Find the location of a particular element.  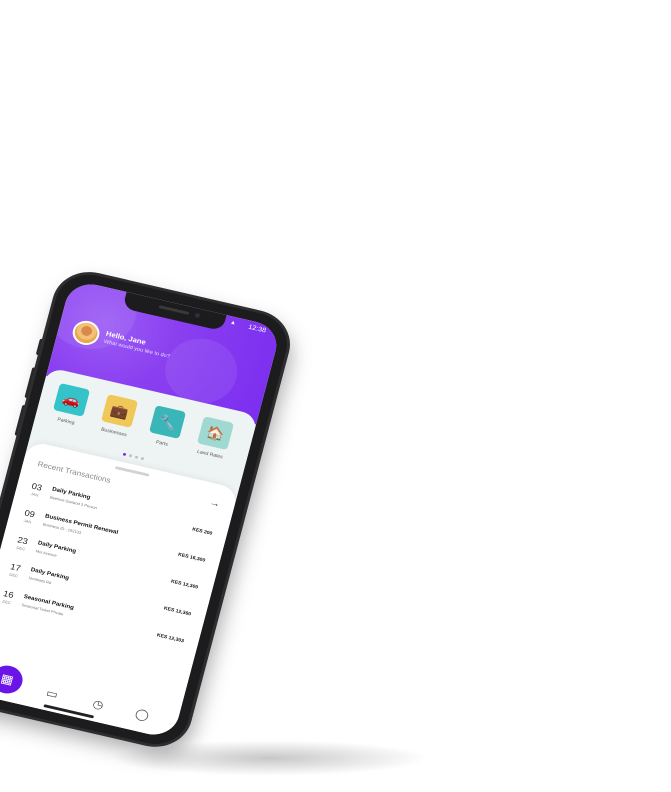

front-camera is located at coordinates (197, 315).